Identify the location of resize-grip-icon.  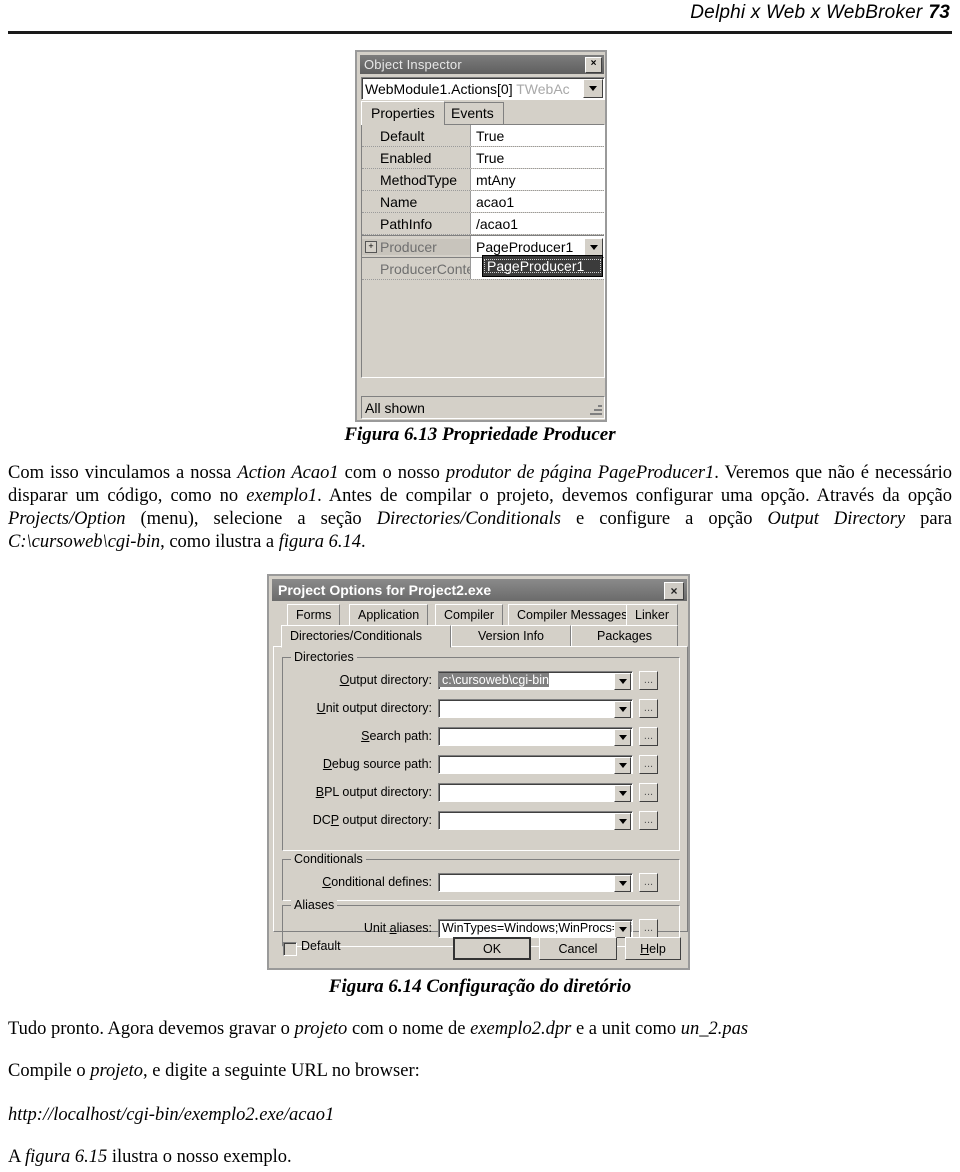
(595, 409).